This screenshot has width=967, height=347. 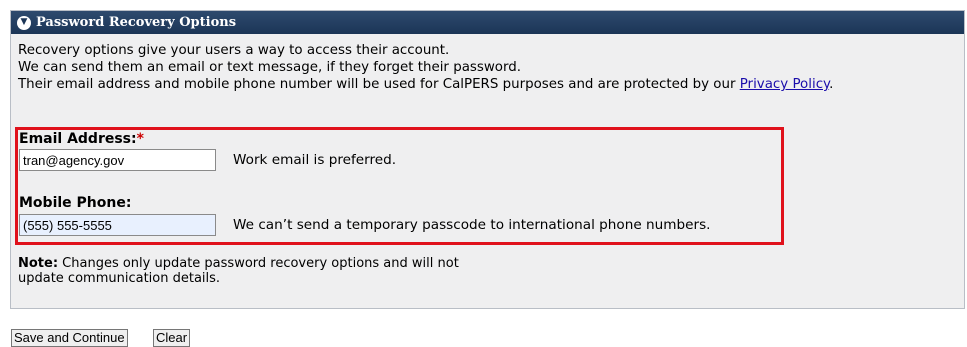 What do you see at coordinates (119, 278) in the screenshot?
I see `note-line-2: update communication details.` at bounding box center [119, 278].